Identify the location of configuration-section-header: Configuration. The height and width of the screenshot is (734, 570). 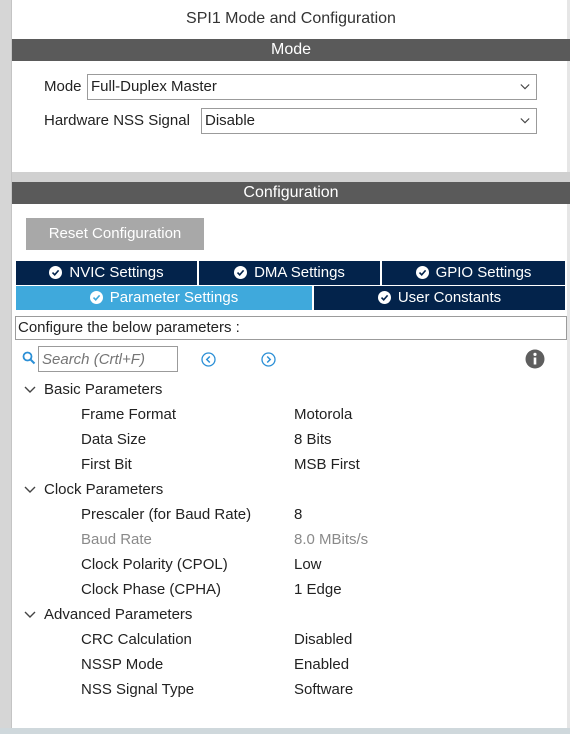
(291, 193).